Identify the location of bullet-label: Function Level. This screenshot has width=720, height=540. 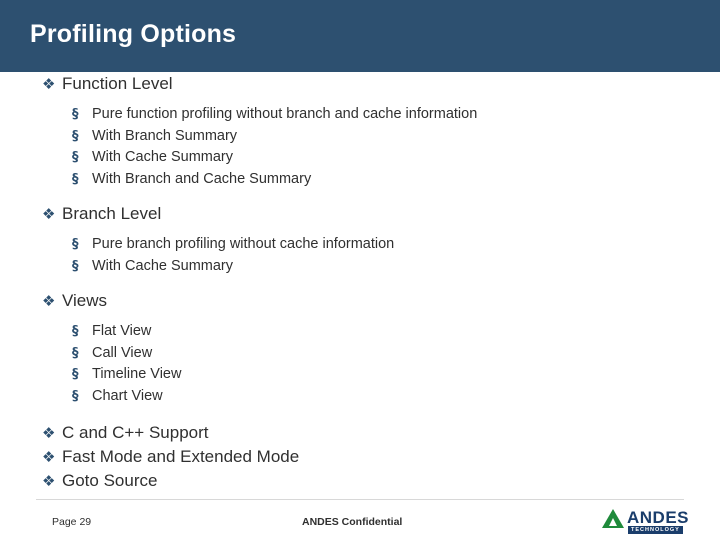
(117, 83).